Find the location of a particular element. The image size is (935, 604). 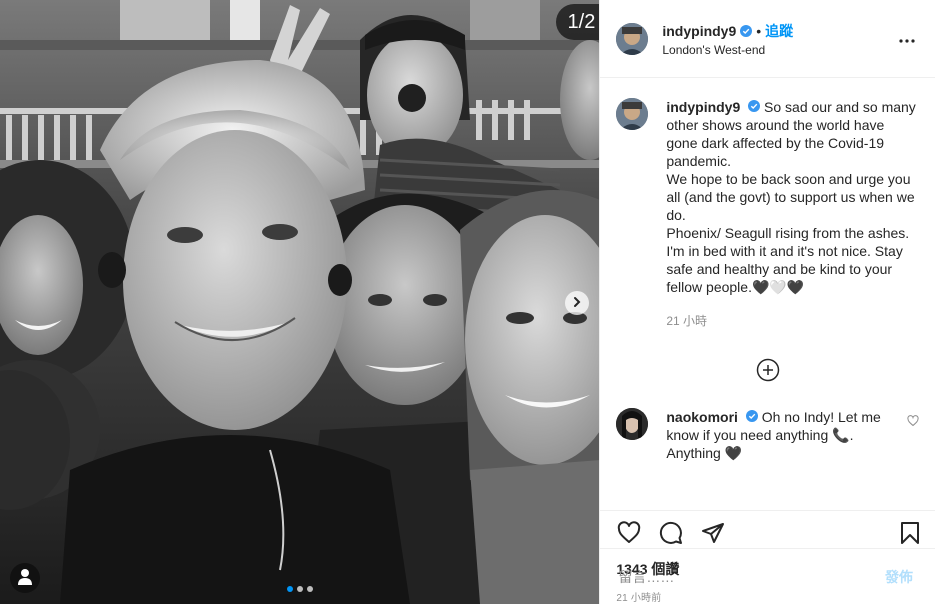

heart-icon is located at coordinates (629, 535).